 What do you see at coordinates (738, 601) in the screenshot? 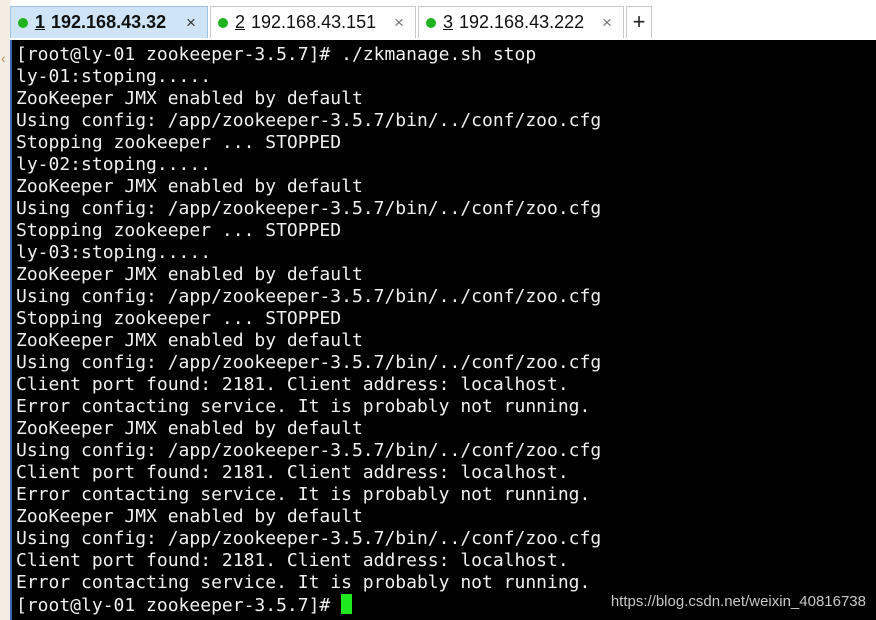
I see `watermark: https://blog.csdn.net/weixin_40816738` at bounding box center [738, 601].